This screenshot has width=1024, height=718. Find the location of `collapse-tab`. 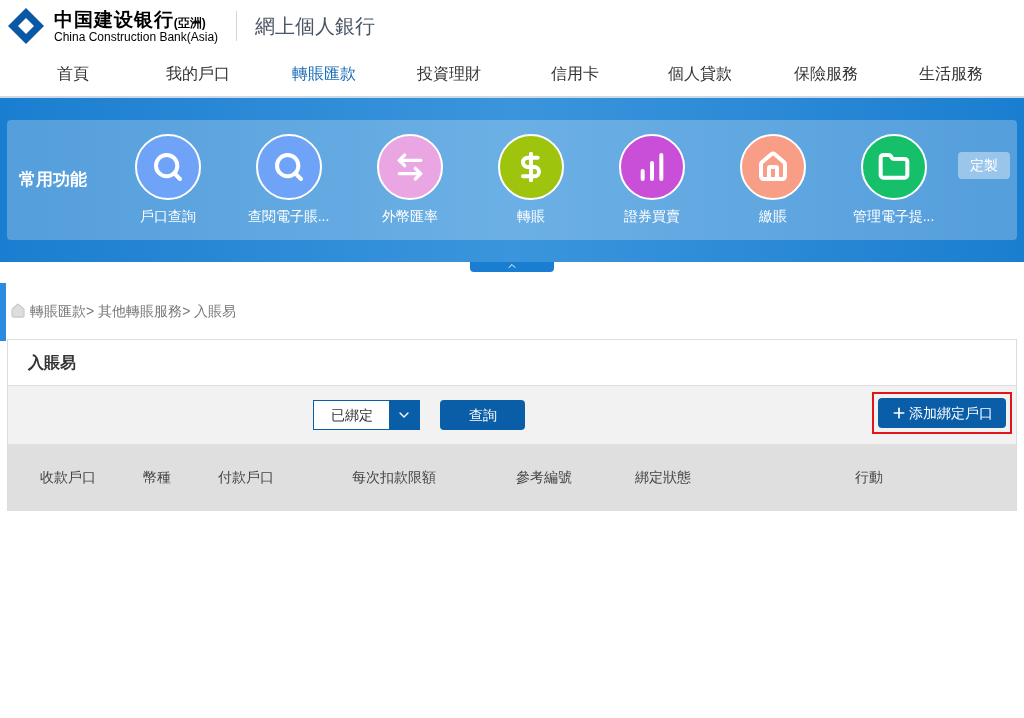

collapse-tab is located at coordinates (512, 267).